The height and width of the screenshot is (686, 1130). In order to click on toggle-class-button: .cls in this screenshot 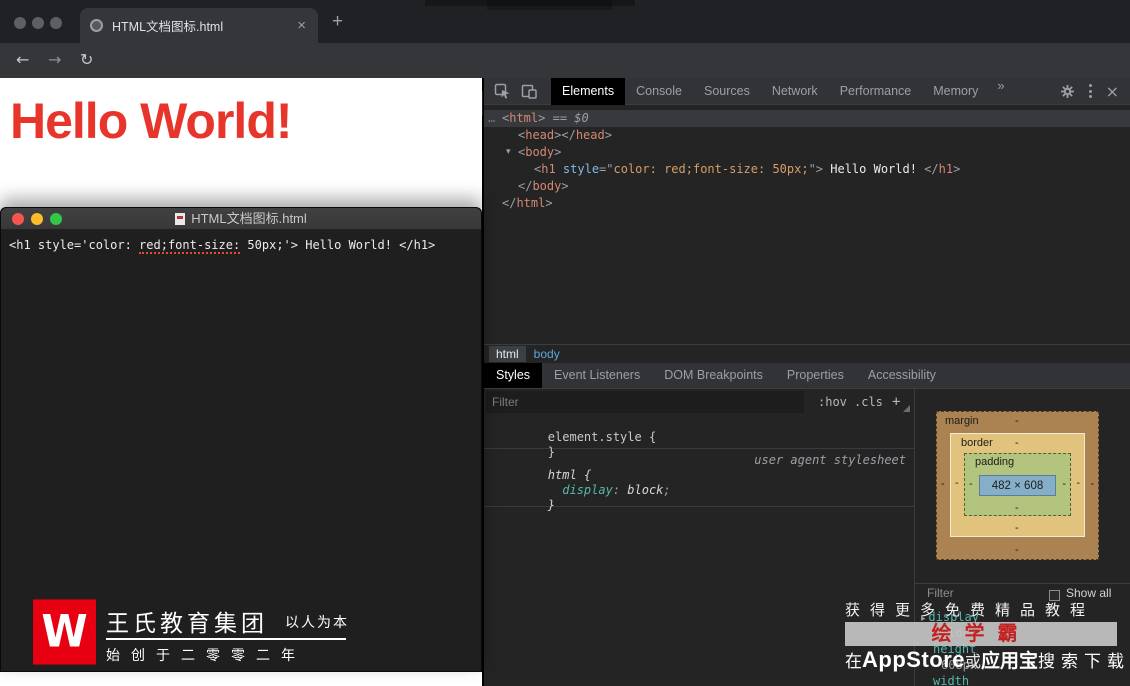, I will do `click(868, 402)`.